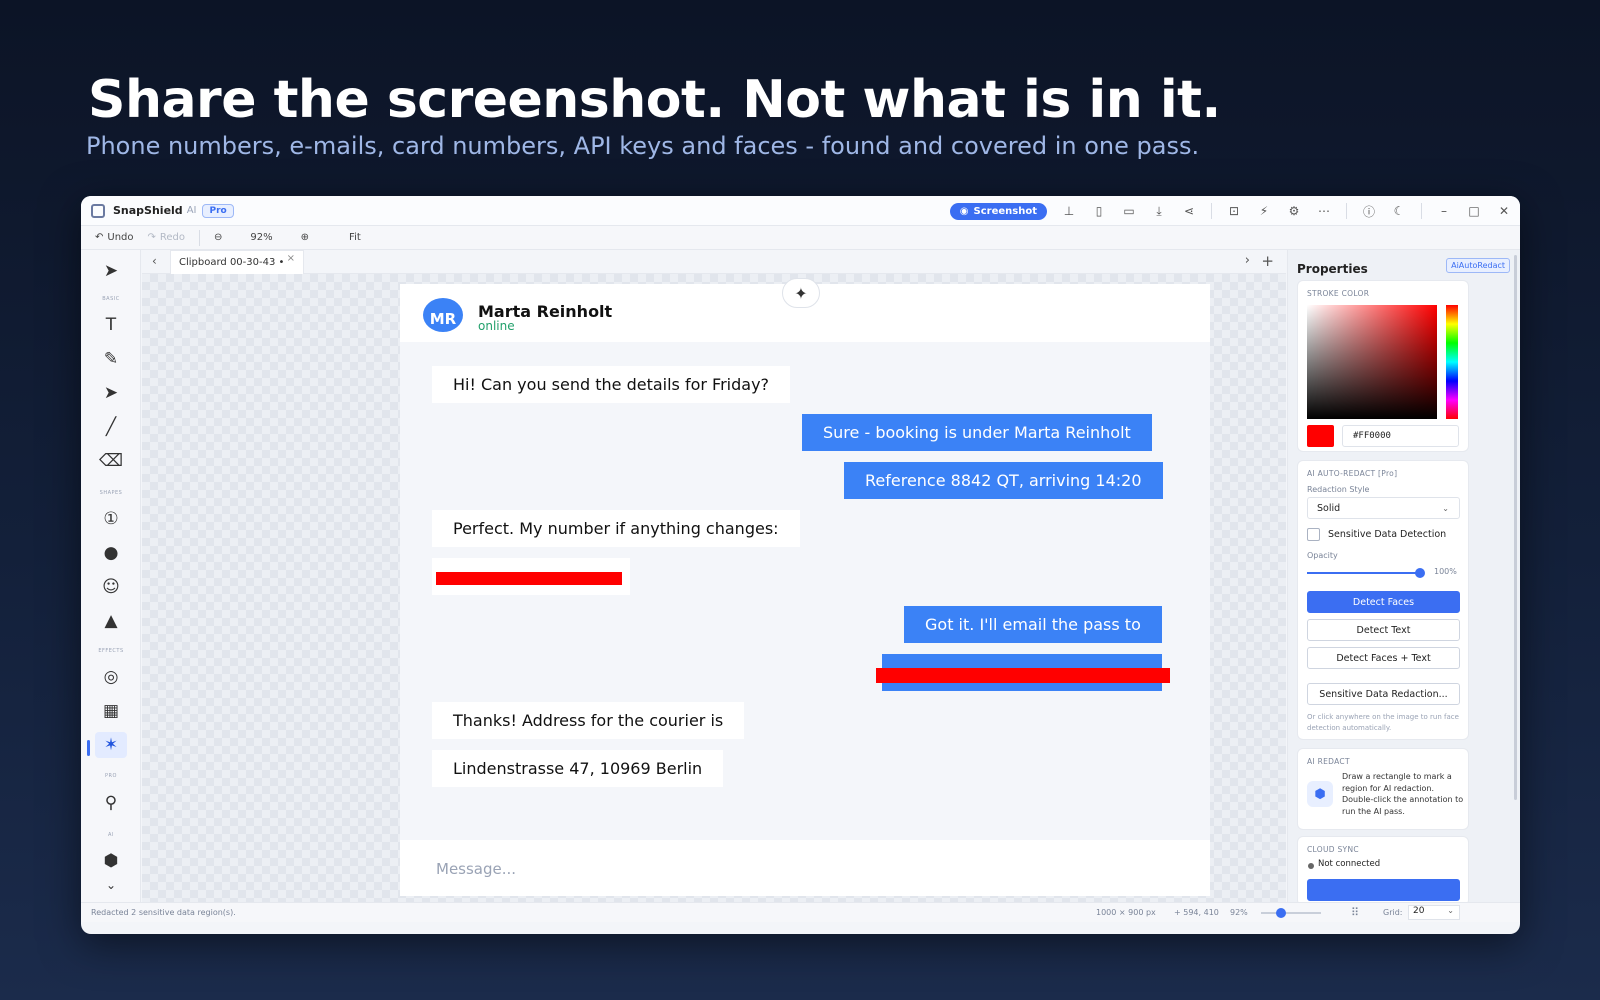  What do you see at coordinates (1189, 211) in the screenshot?
I see `share-icon: ⋖` at bounding box center [1189, 211].